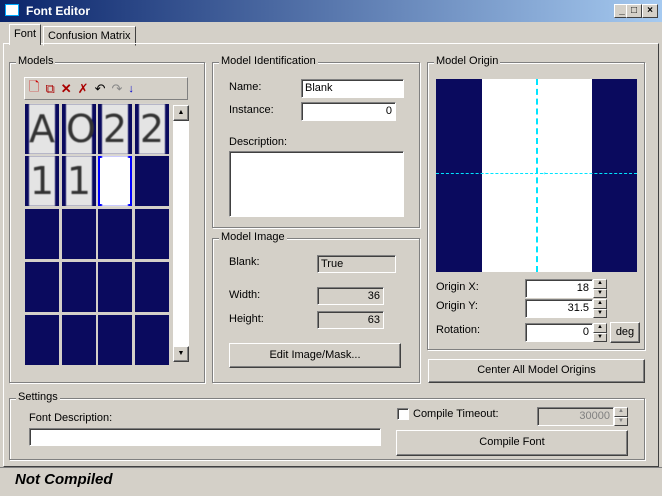 This screenshot has height=496, width=662. Describe the element at coordinates (36, 61) in the screenshot. I see `models-label: Models` at that location.